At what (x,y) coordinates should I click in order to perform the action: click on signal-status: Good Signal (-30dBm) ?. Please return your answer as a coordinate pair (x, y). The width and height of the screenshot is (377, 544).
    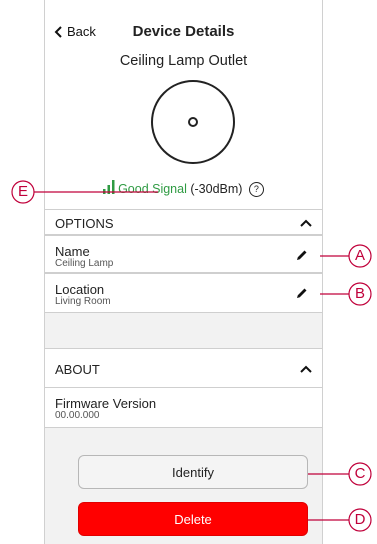
    Looking at the image, I should click on (183, 188).